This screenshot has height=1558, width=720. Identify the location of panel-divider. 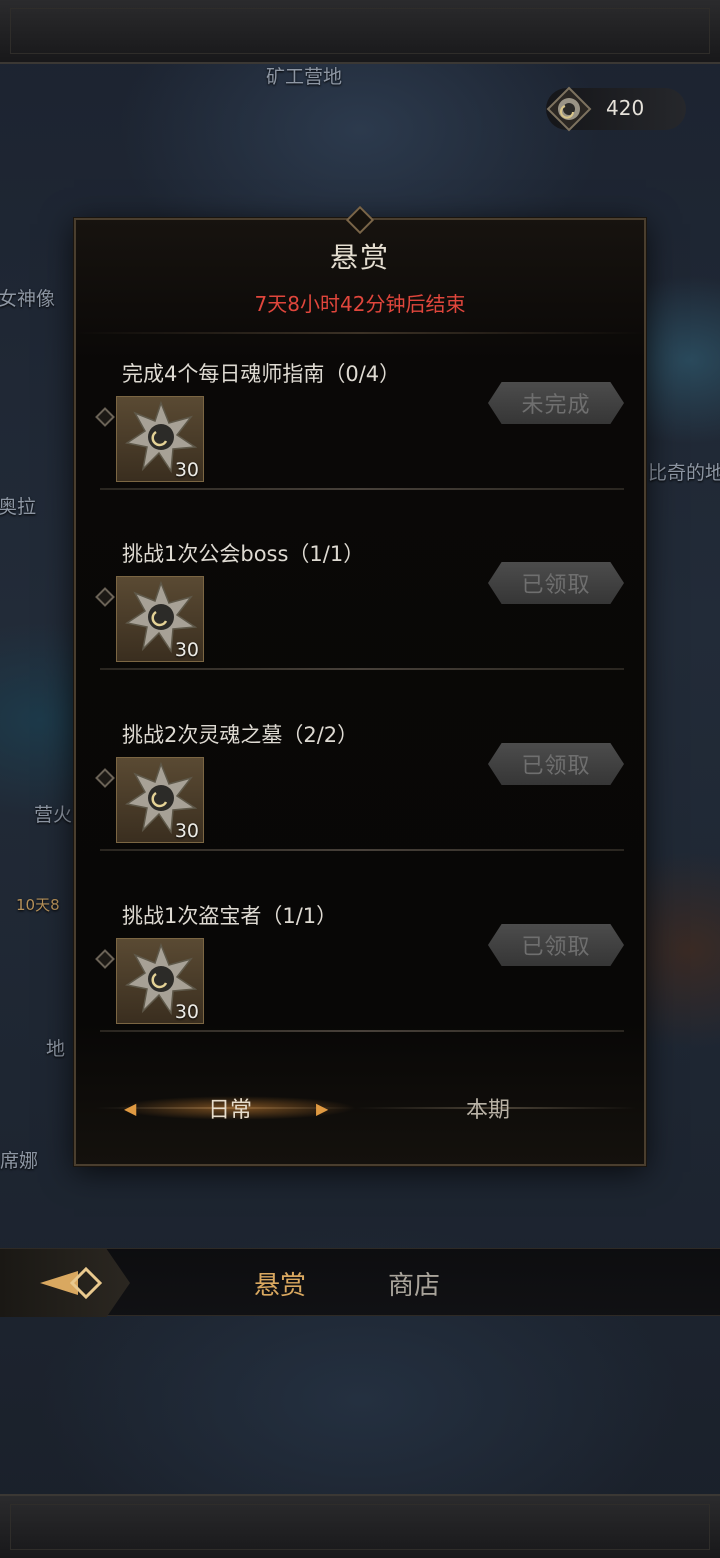
(360, 333).